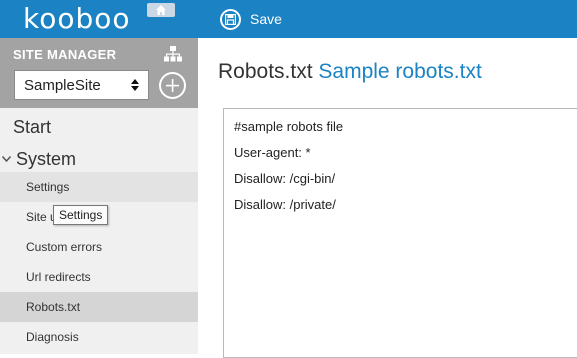 The image size is (577, 358). What do you see at coordinates (285, 178) in the screenshot?
I see `editor-line: Disallow: /cgi-bin/` at bounding box center [285, 178].